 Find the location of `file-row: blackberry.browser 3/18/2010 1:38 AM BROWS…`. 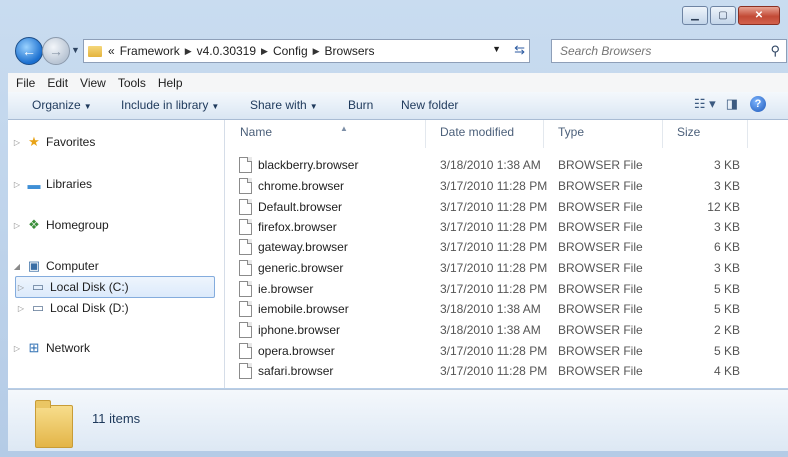

file-row: blackberry.browser 3/18/2010 1:38 AM BROWS… is located at coordinates (493, 165).